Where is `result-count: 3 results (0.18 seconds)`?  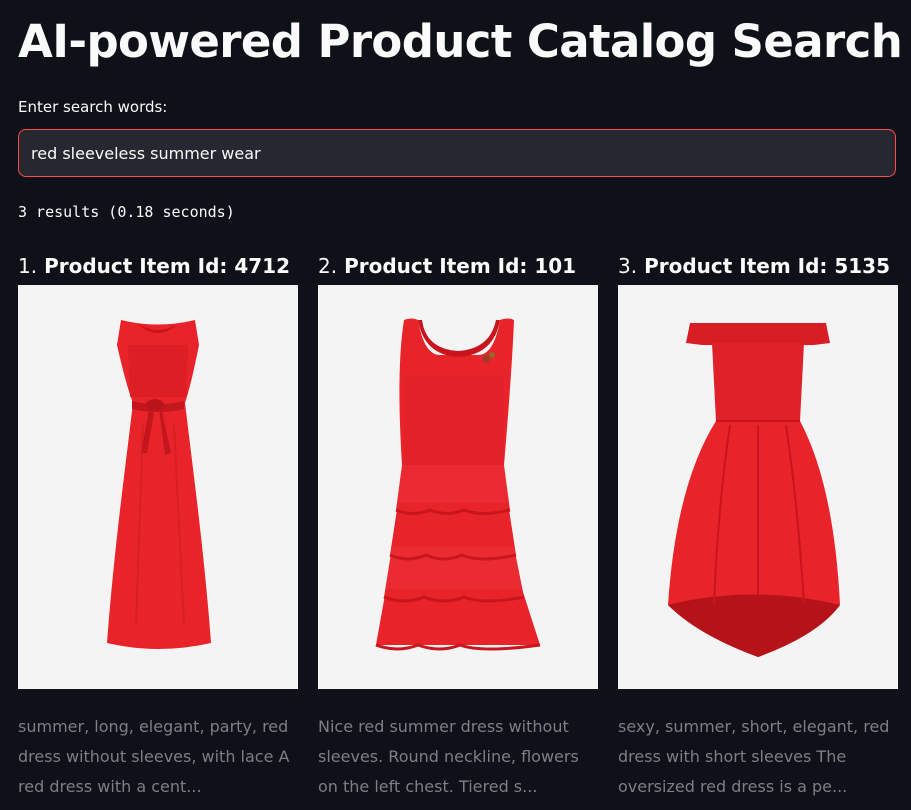 result-count: 3 results (0.18 seconds) is located at coordinates (126, 212).